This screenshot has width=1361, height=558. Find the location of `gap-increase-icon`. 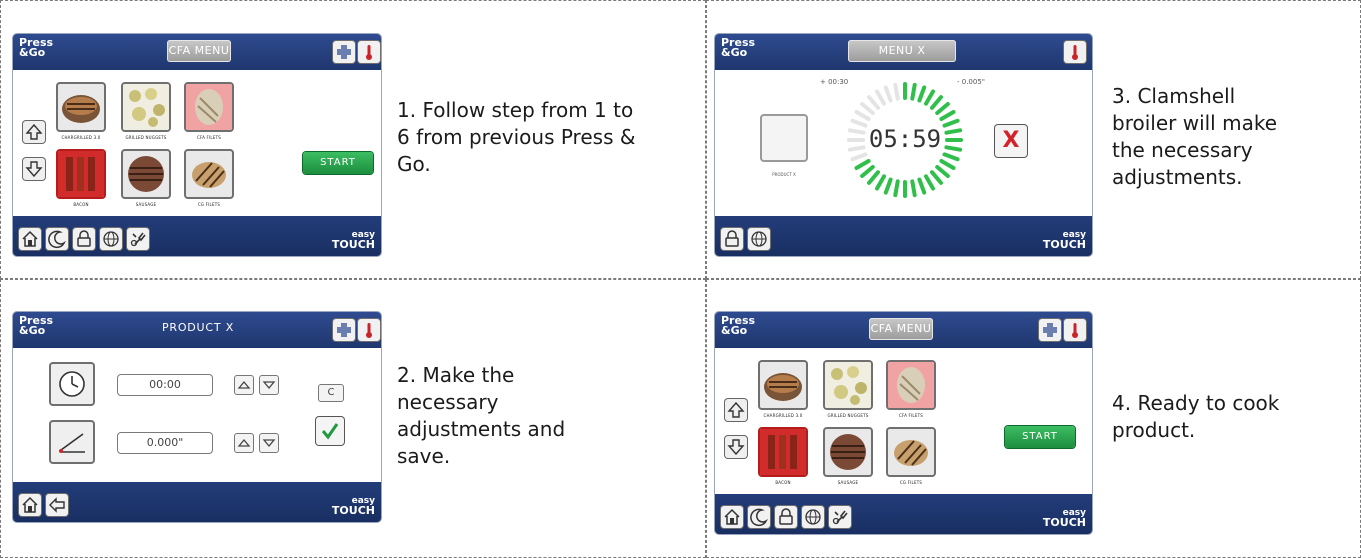

gap-increase-icon is located at coordinates (244, 443).